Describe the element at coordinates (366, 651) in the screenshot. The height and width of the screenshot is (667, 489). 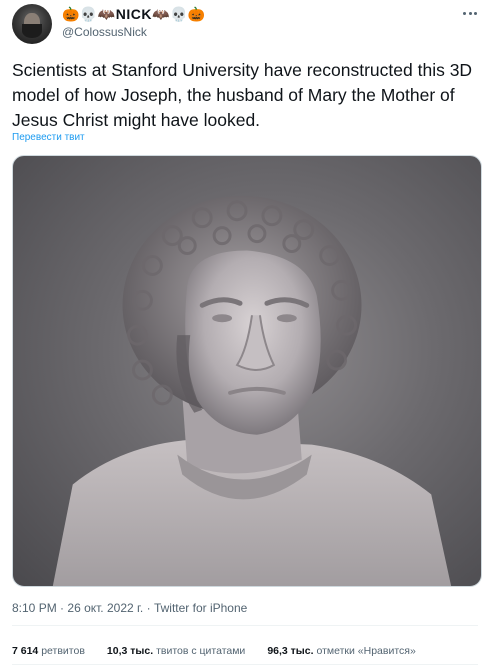
I see `likes-label: отметки «Нравится»` at that location.